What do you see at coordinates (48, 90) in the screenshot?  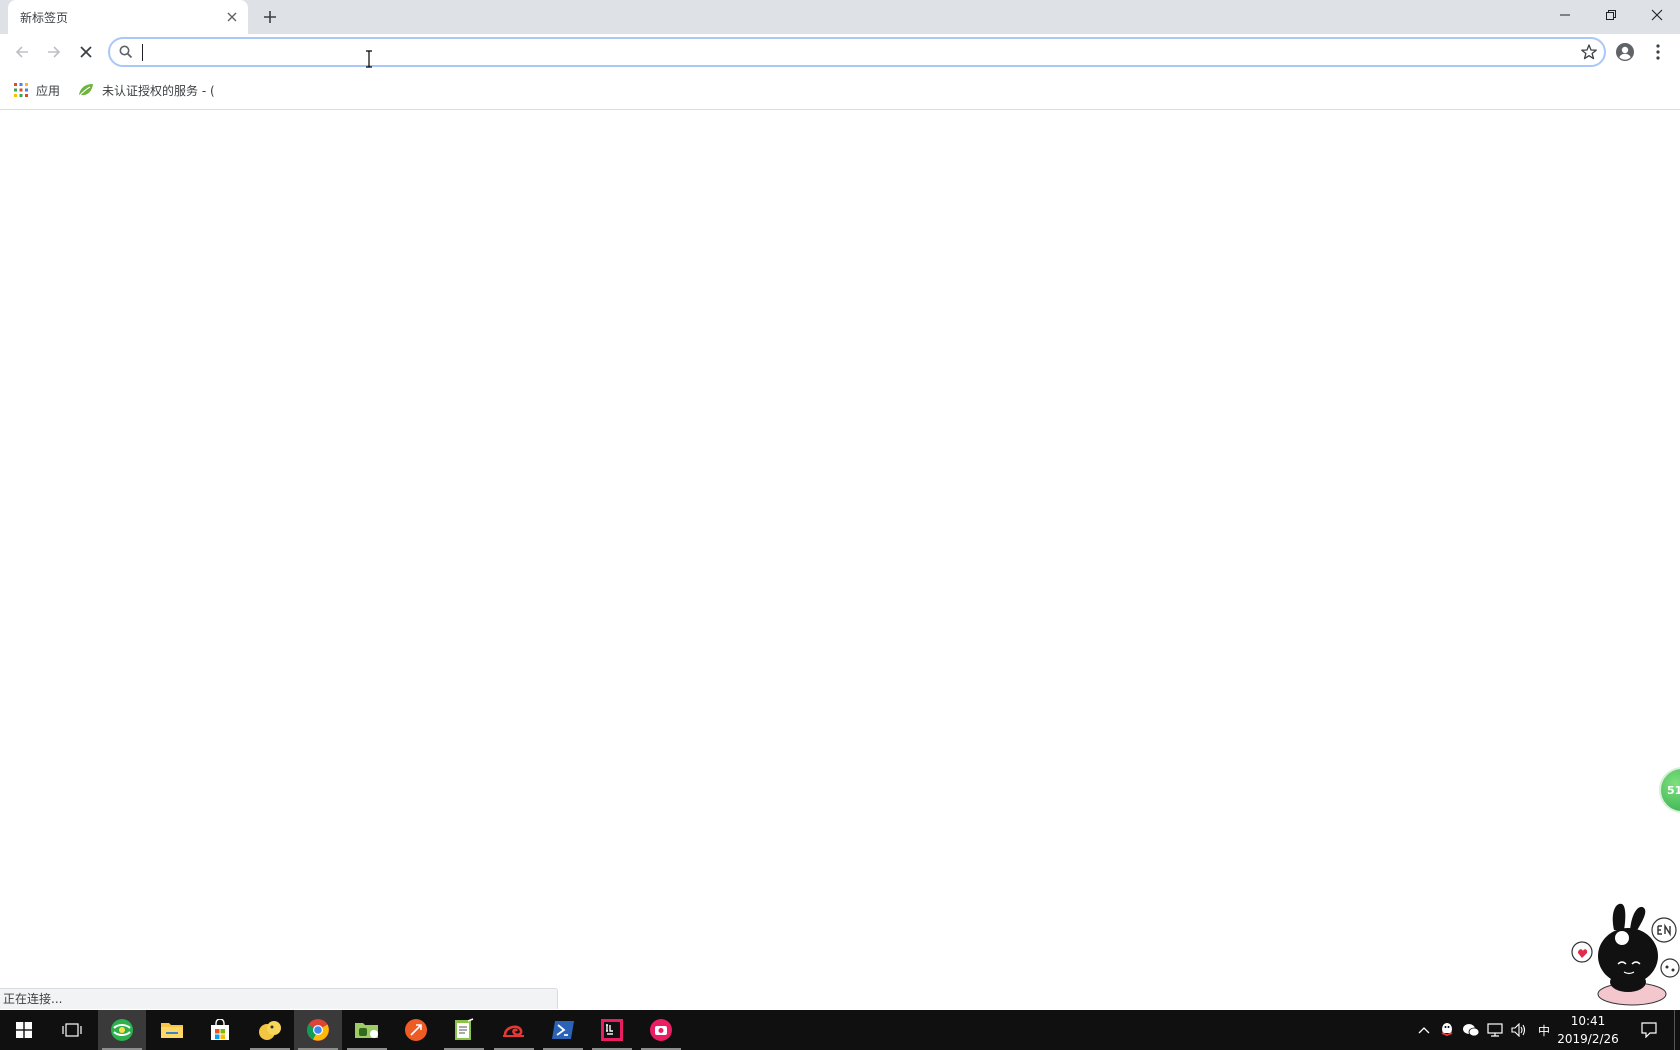 I see `bookmark-label: 应用` at bounding box center [48, 90].